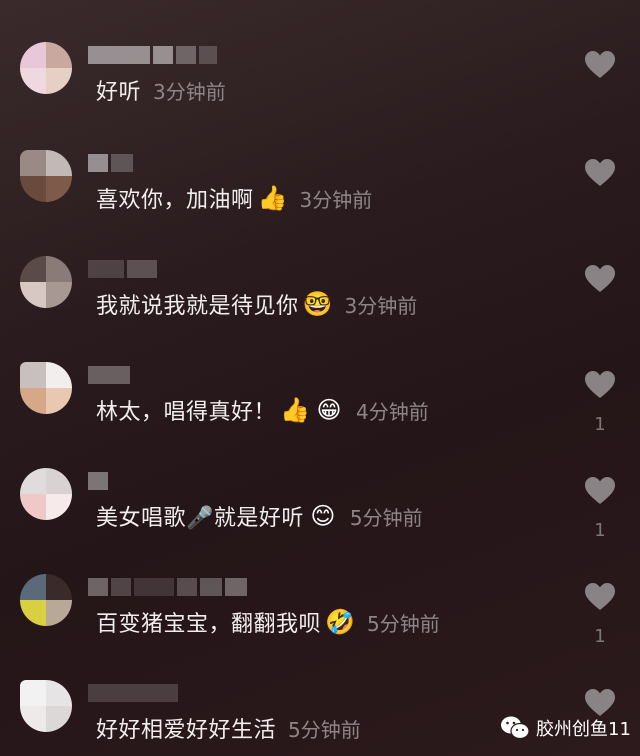 Image resolution: width=640 pixels, height=756 pixels. Describe the element at coordinates (392, 411) in the screenshot. I see `comment-time: 4分钟前` at that location.